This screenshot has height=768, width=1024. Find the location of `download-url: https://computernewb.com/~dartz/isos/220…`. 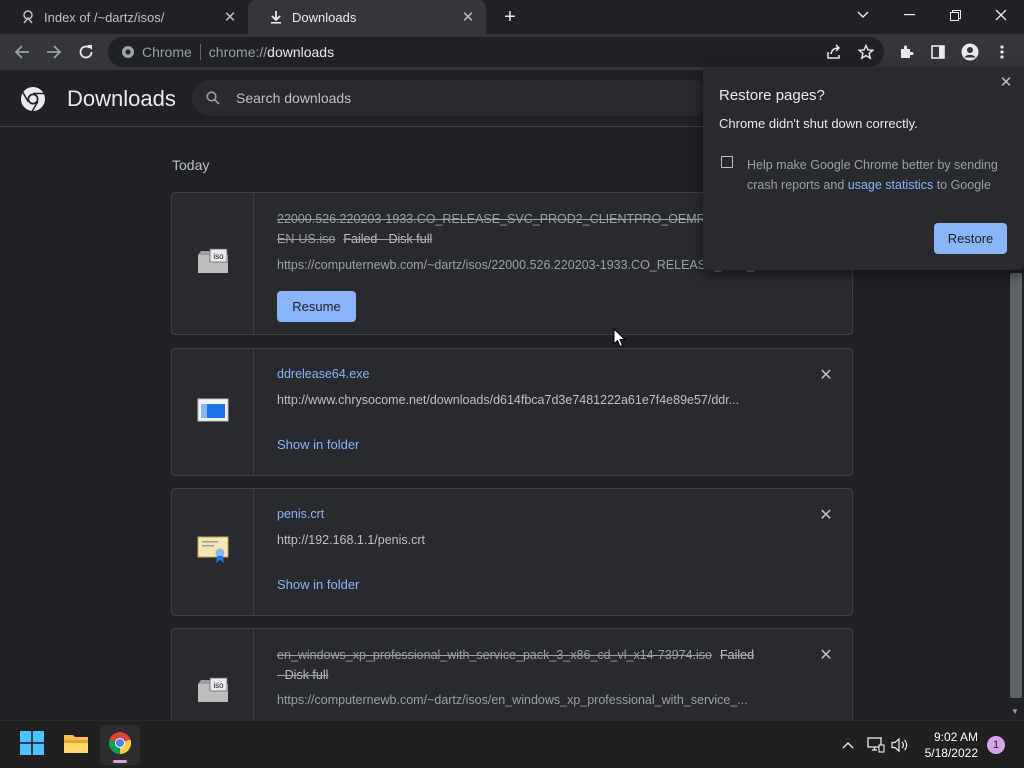

download-url: https://computernewb.com/~dartz/isos/220… is located at coordinates (527, 265).